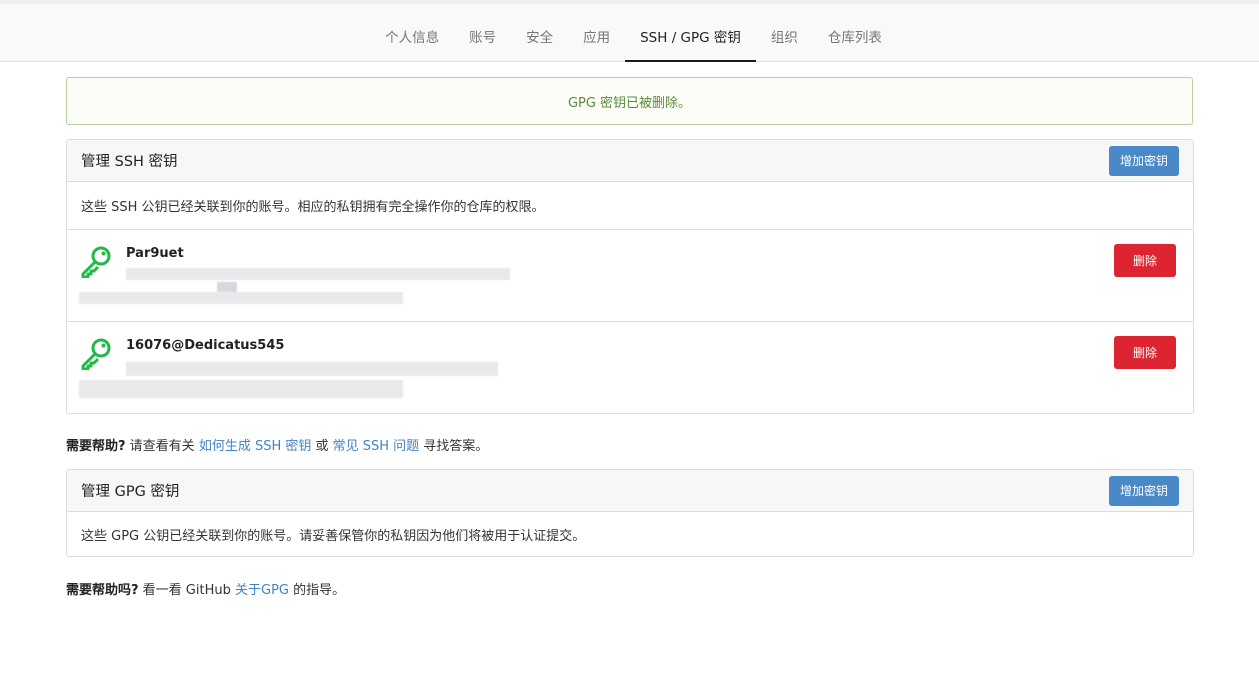 The height and width of the screenshot is (693, 1259). I want to click on gpg-panel-title: 管理 GPG 密钥, so click(130, 492).